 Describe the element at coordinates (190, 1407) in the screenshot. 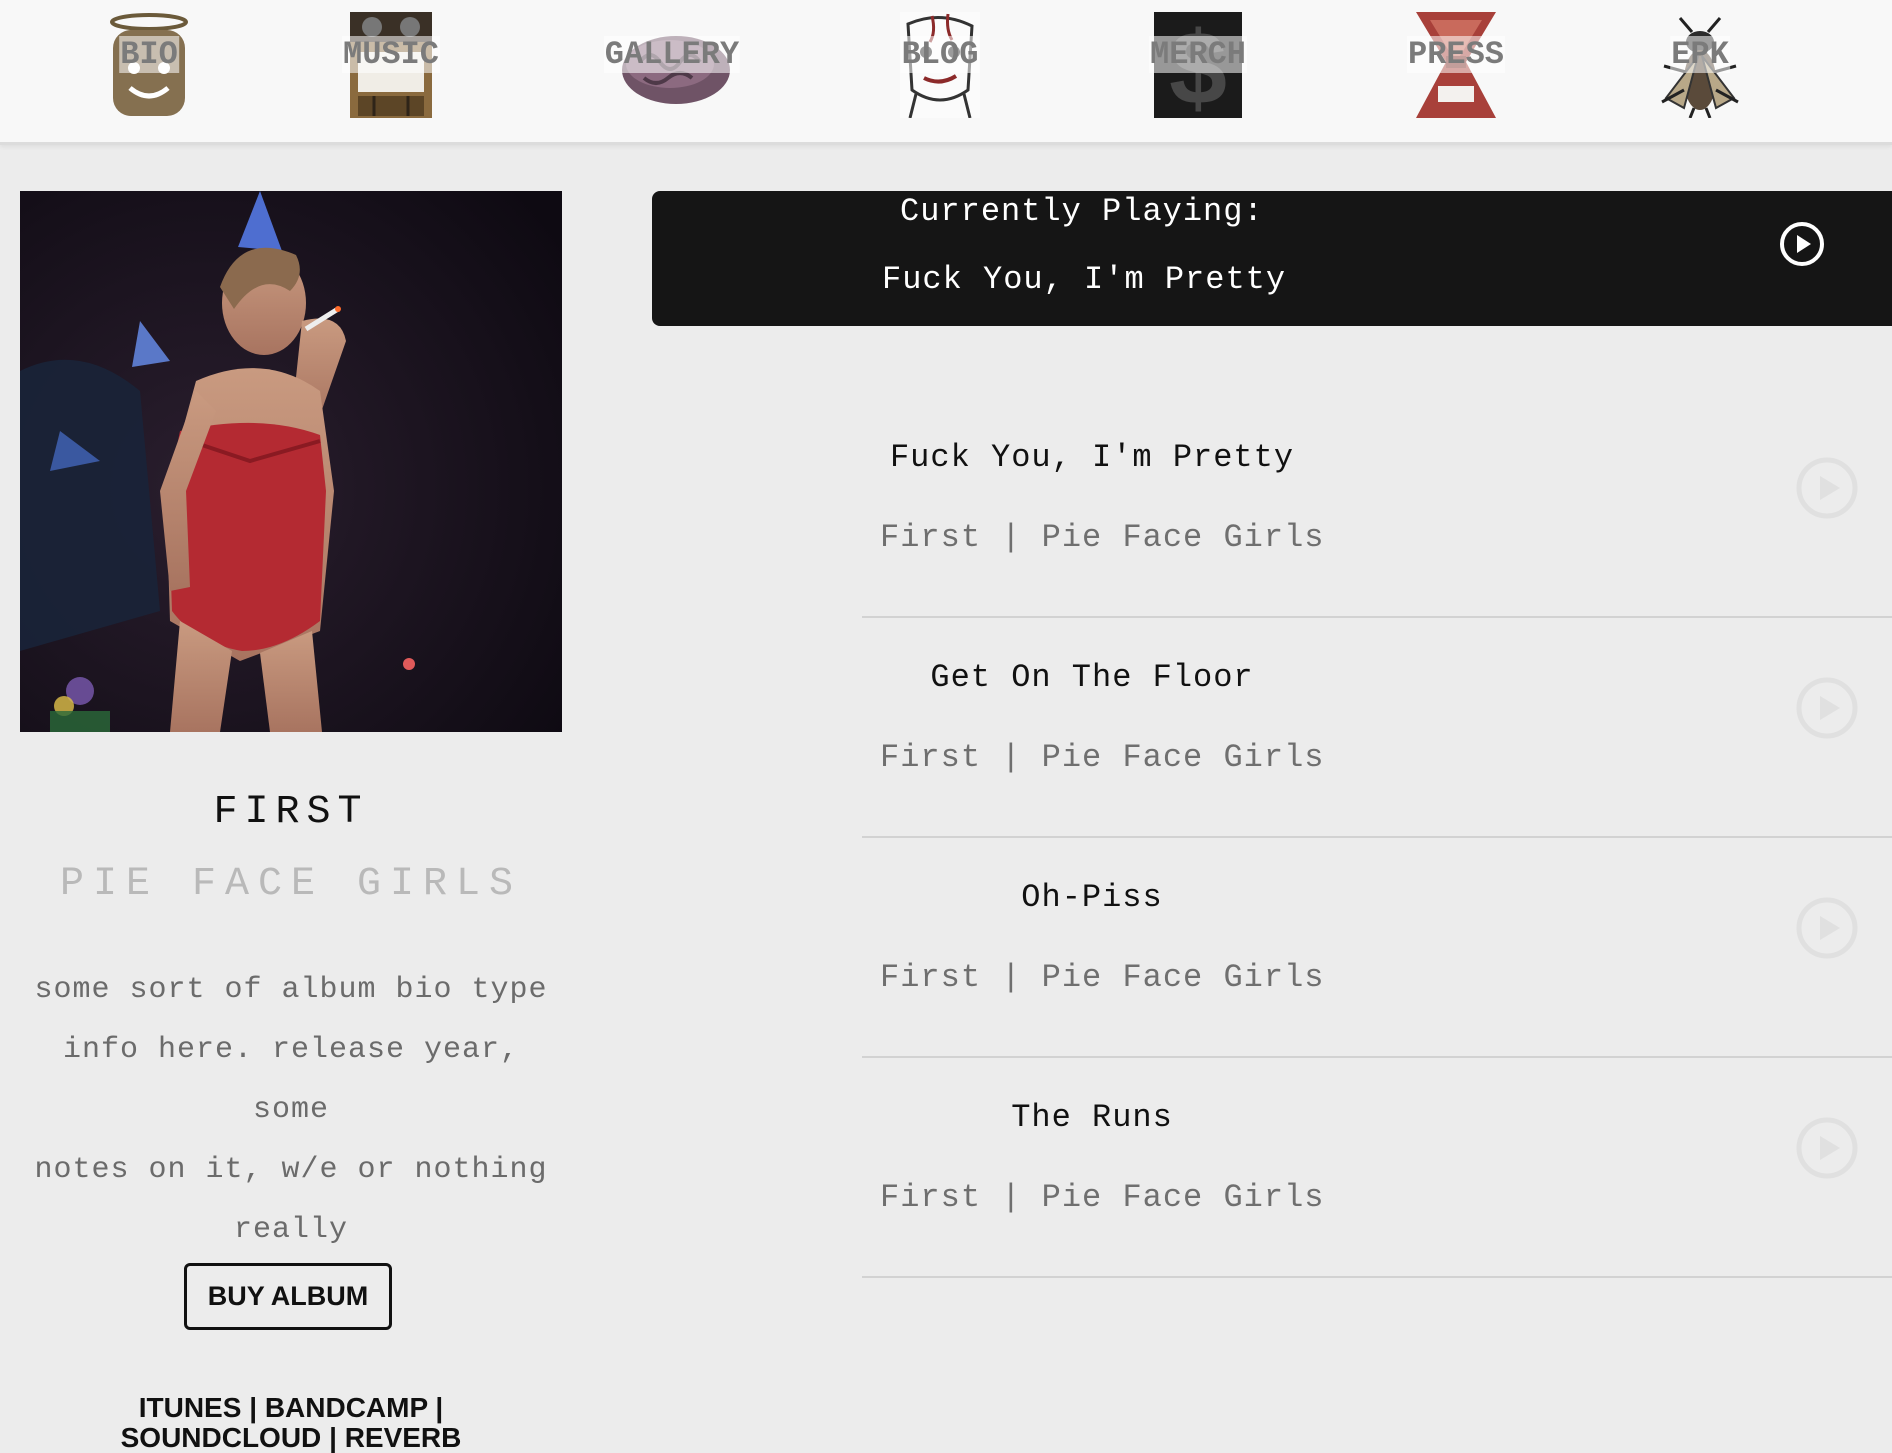

I see `itunes-link: ITUNES` at that location.